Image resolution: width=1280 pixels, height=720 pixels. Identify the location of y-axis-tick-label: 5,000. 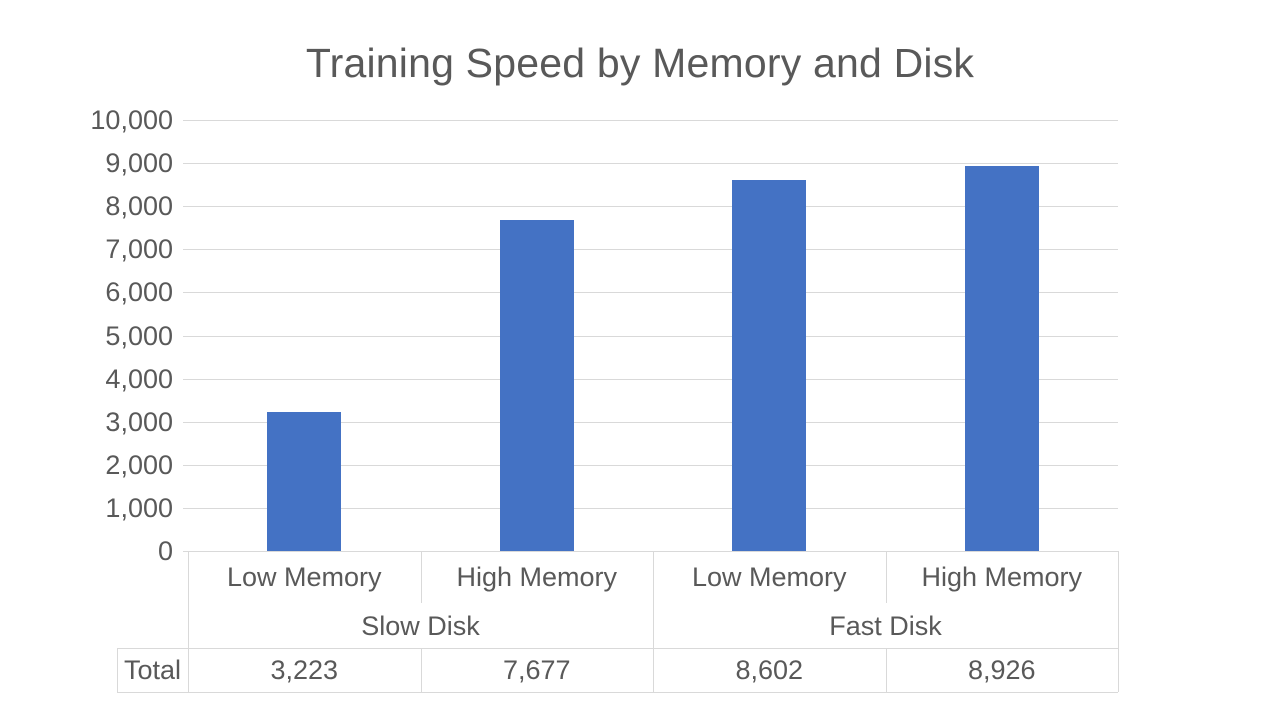
(139, 335).